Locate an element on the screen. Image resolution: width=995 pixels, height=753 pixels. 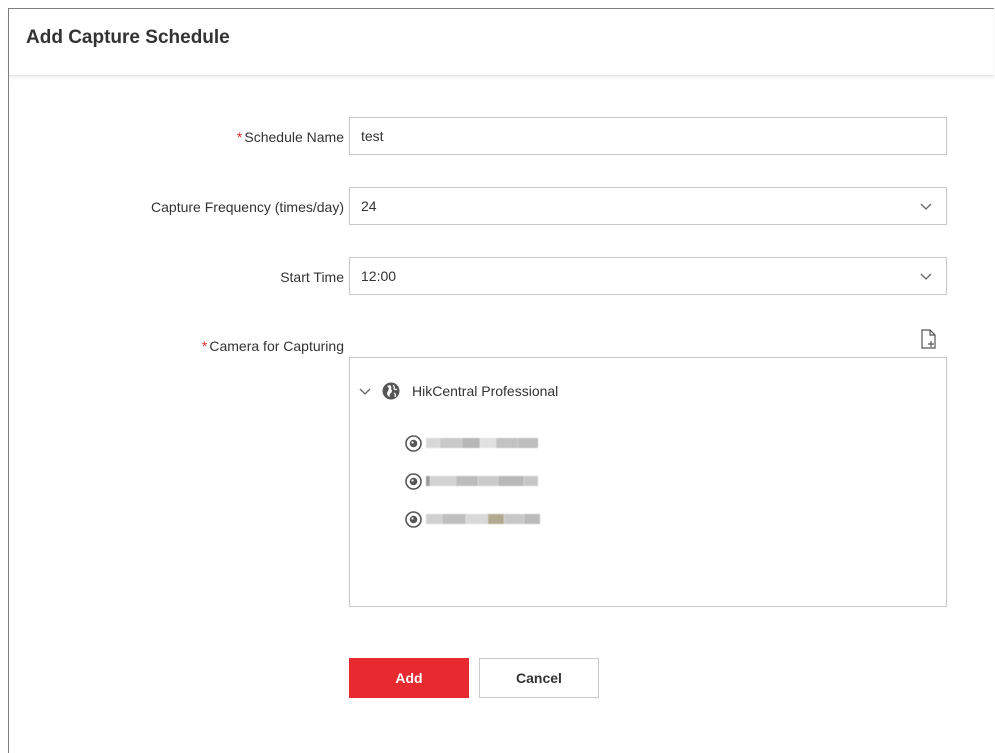
capture-frequency-label: Capture Frequency (times/day) is located at coordinates (247, 207).